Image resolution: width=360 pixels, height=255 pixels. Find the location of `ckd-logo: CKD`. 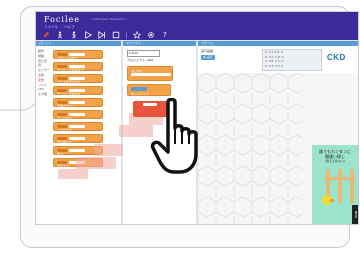

ckd-logo: CKD is located at coordinates (336, 57).